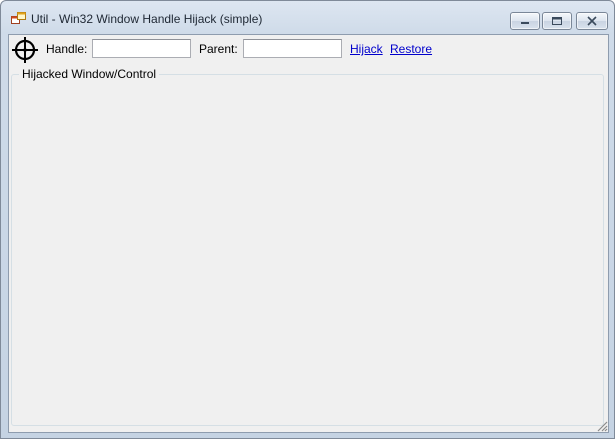 The image size is (615, 439). Describe the element at coordinates (292, 48) in the screenshot. I see `parent-input` at that location.